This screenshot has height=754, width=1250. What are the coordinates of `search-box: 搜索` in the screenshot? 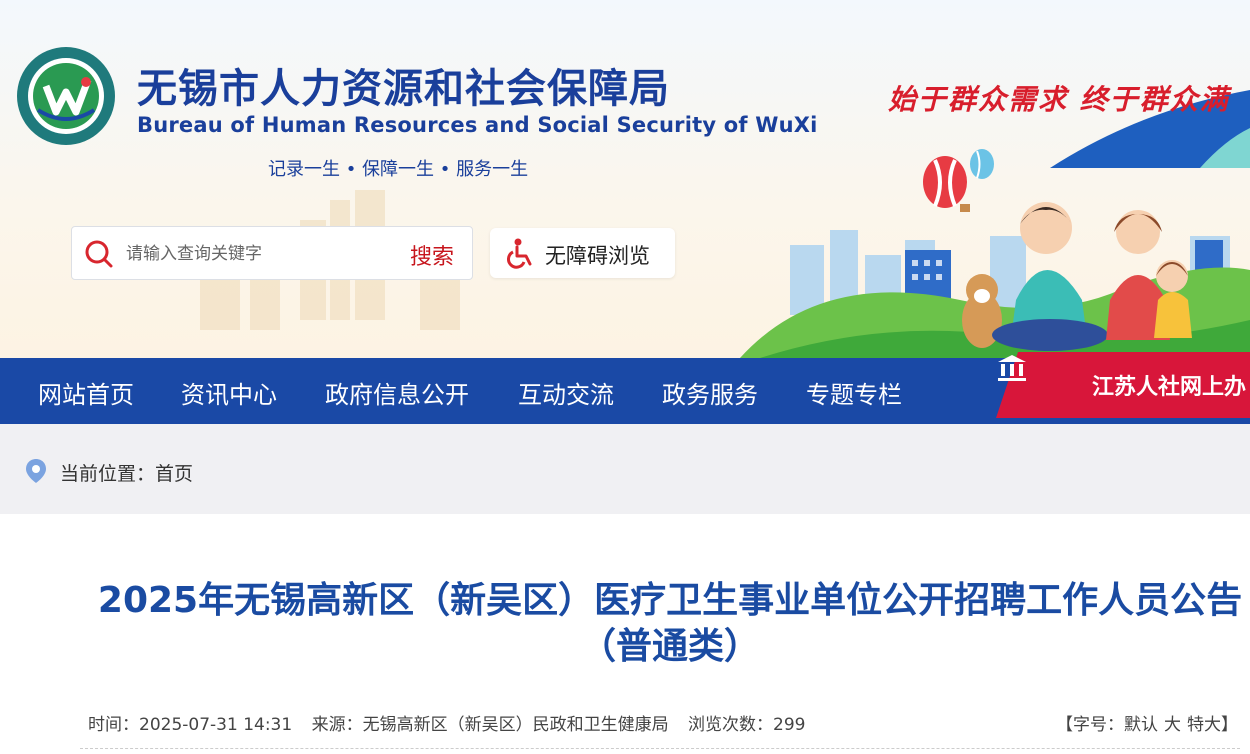 It's located at (272, 253).